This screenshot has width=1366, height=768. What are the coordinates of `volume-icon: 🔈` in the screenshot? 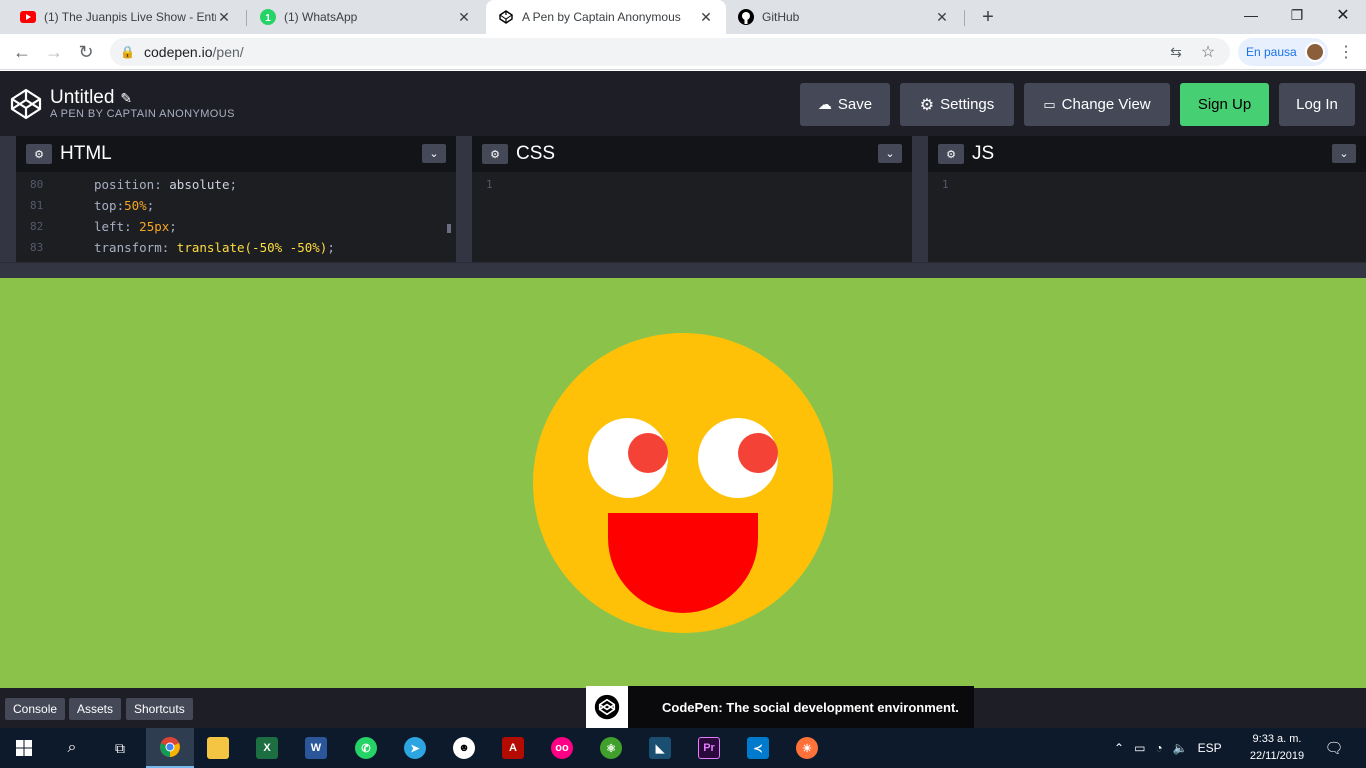 It's located at (1180, 748).